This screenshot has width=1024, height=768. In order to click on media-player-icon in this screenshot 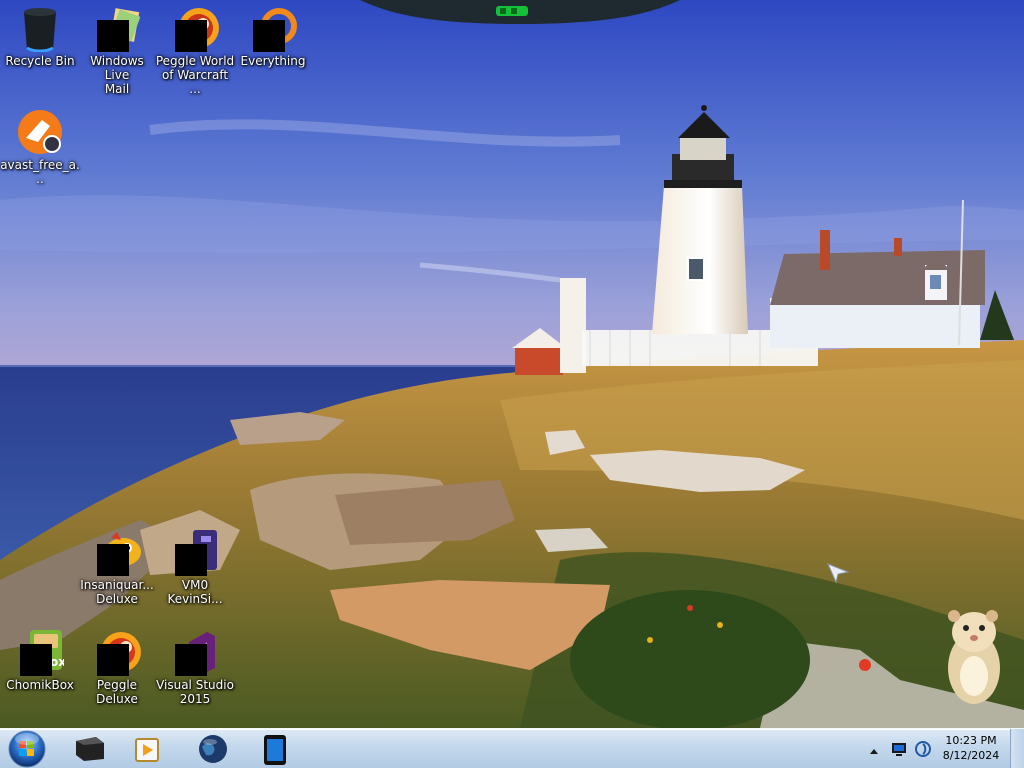, I will do `click(147, 750)`.